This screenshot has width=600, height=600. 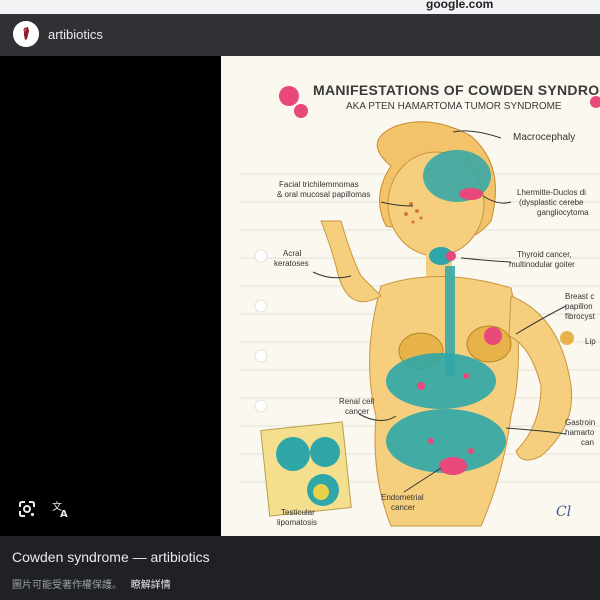 I want to click on label-thyroid-line2: multinodular goiter, so click(x=542, y=264).